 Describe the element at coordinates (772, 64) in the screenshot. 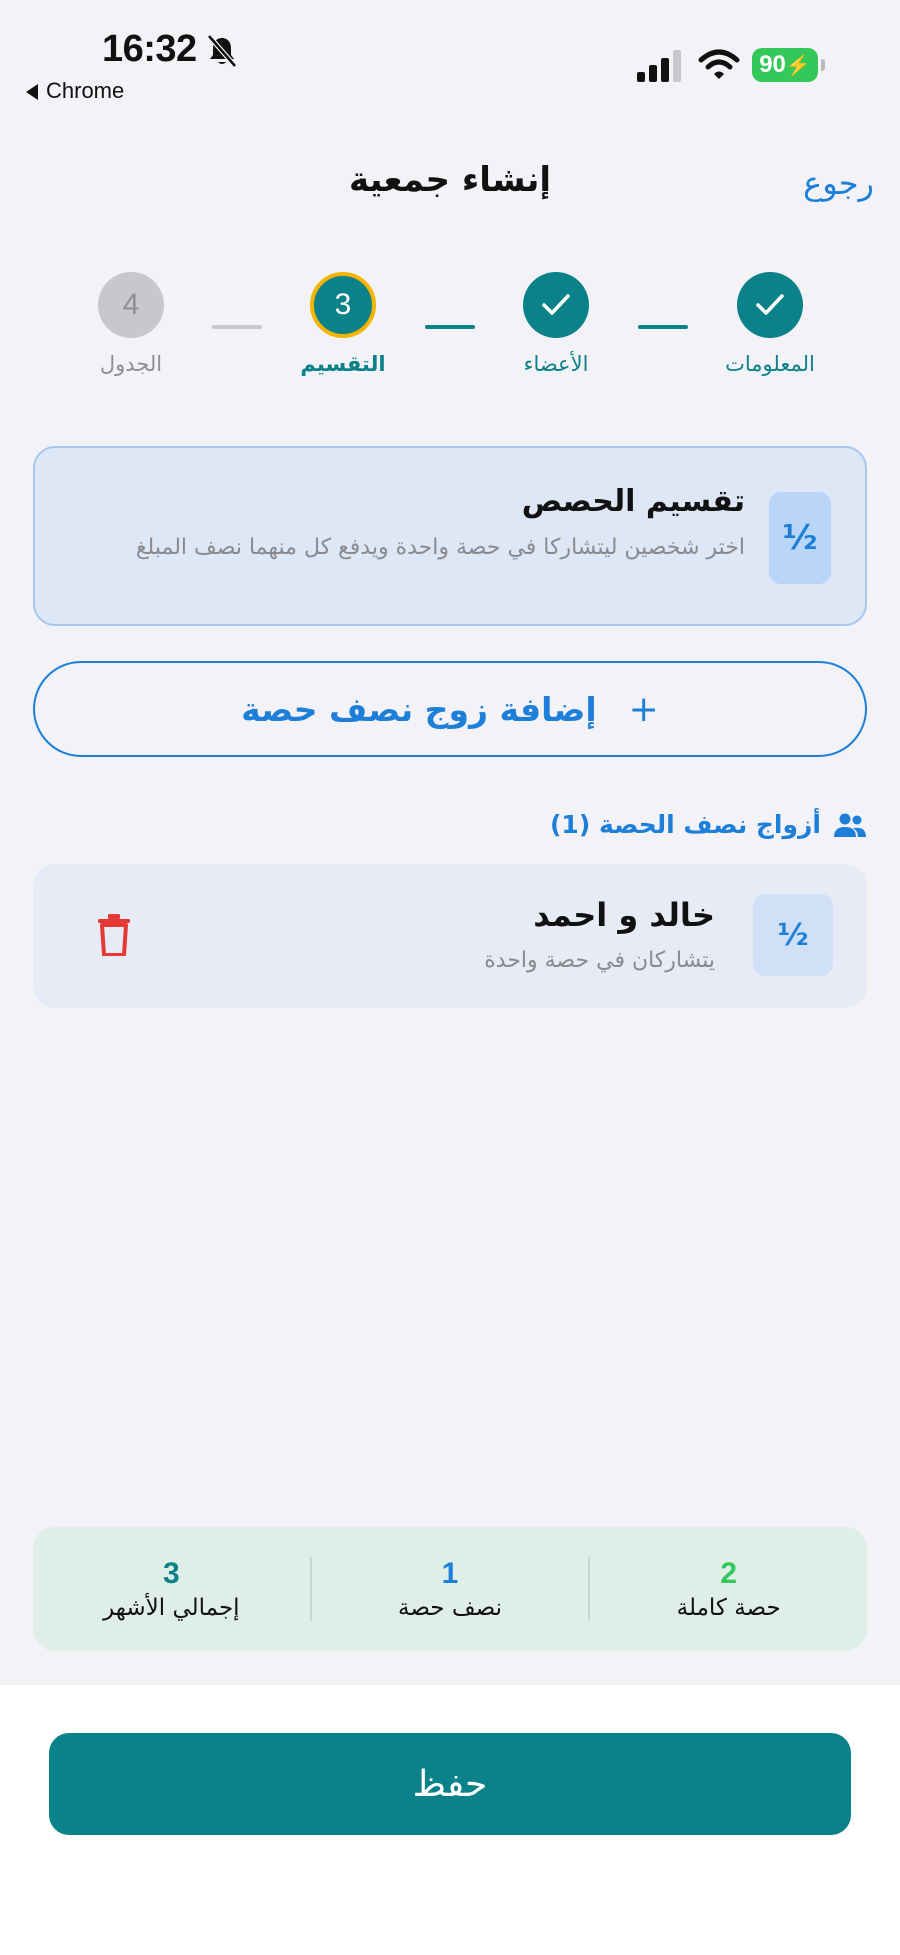

I see `battery-level: 90` at that location.